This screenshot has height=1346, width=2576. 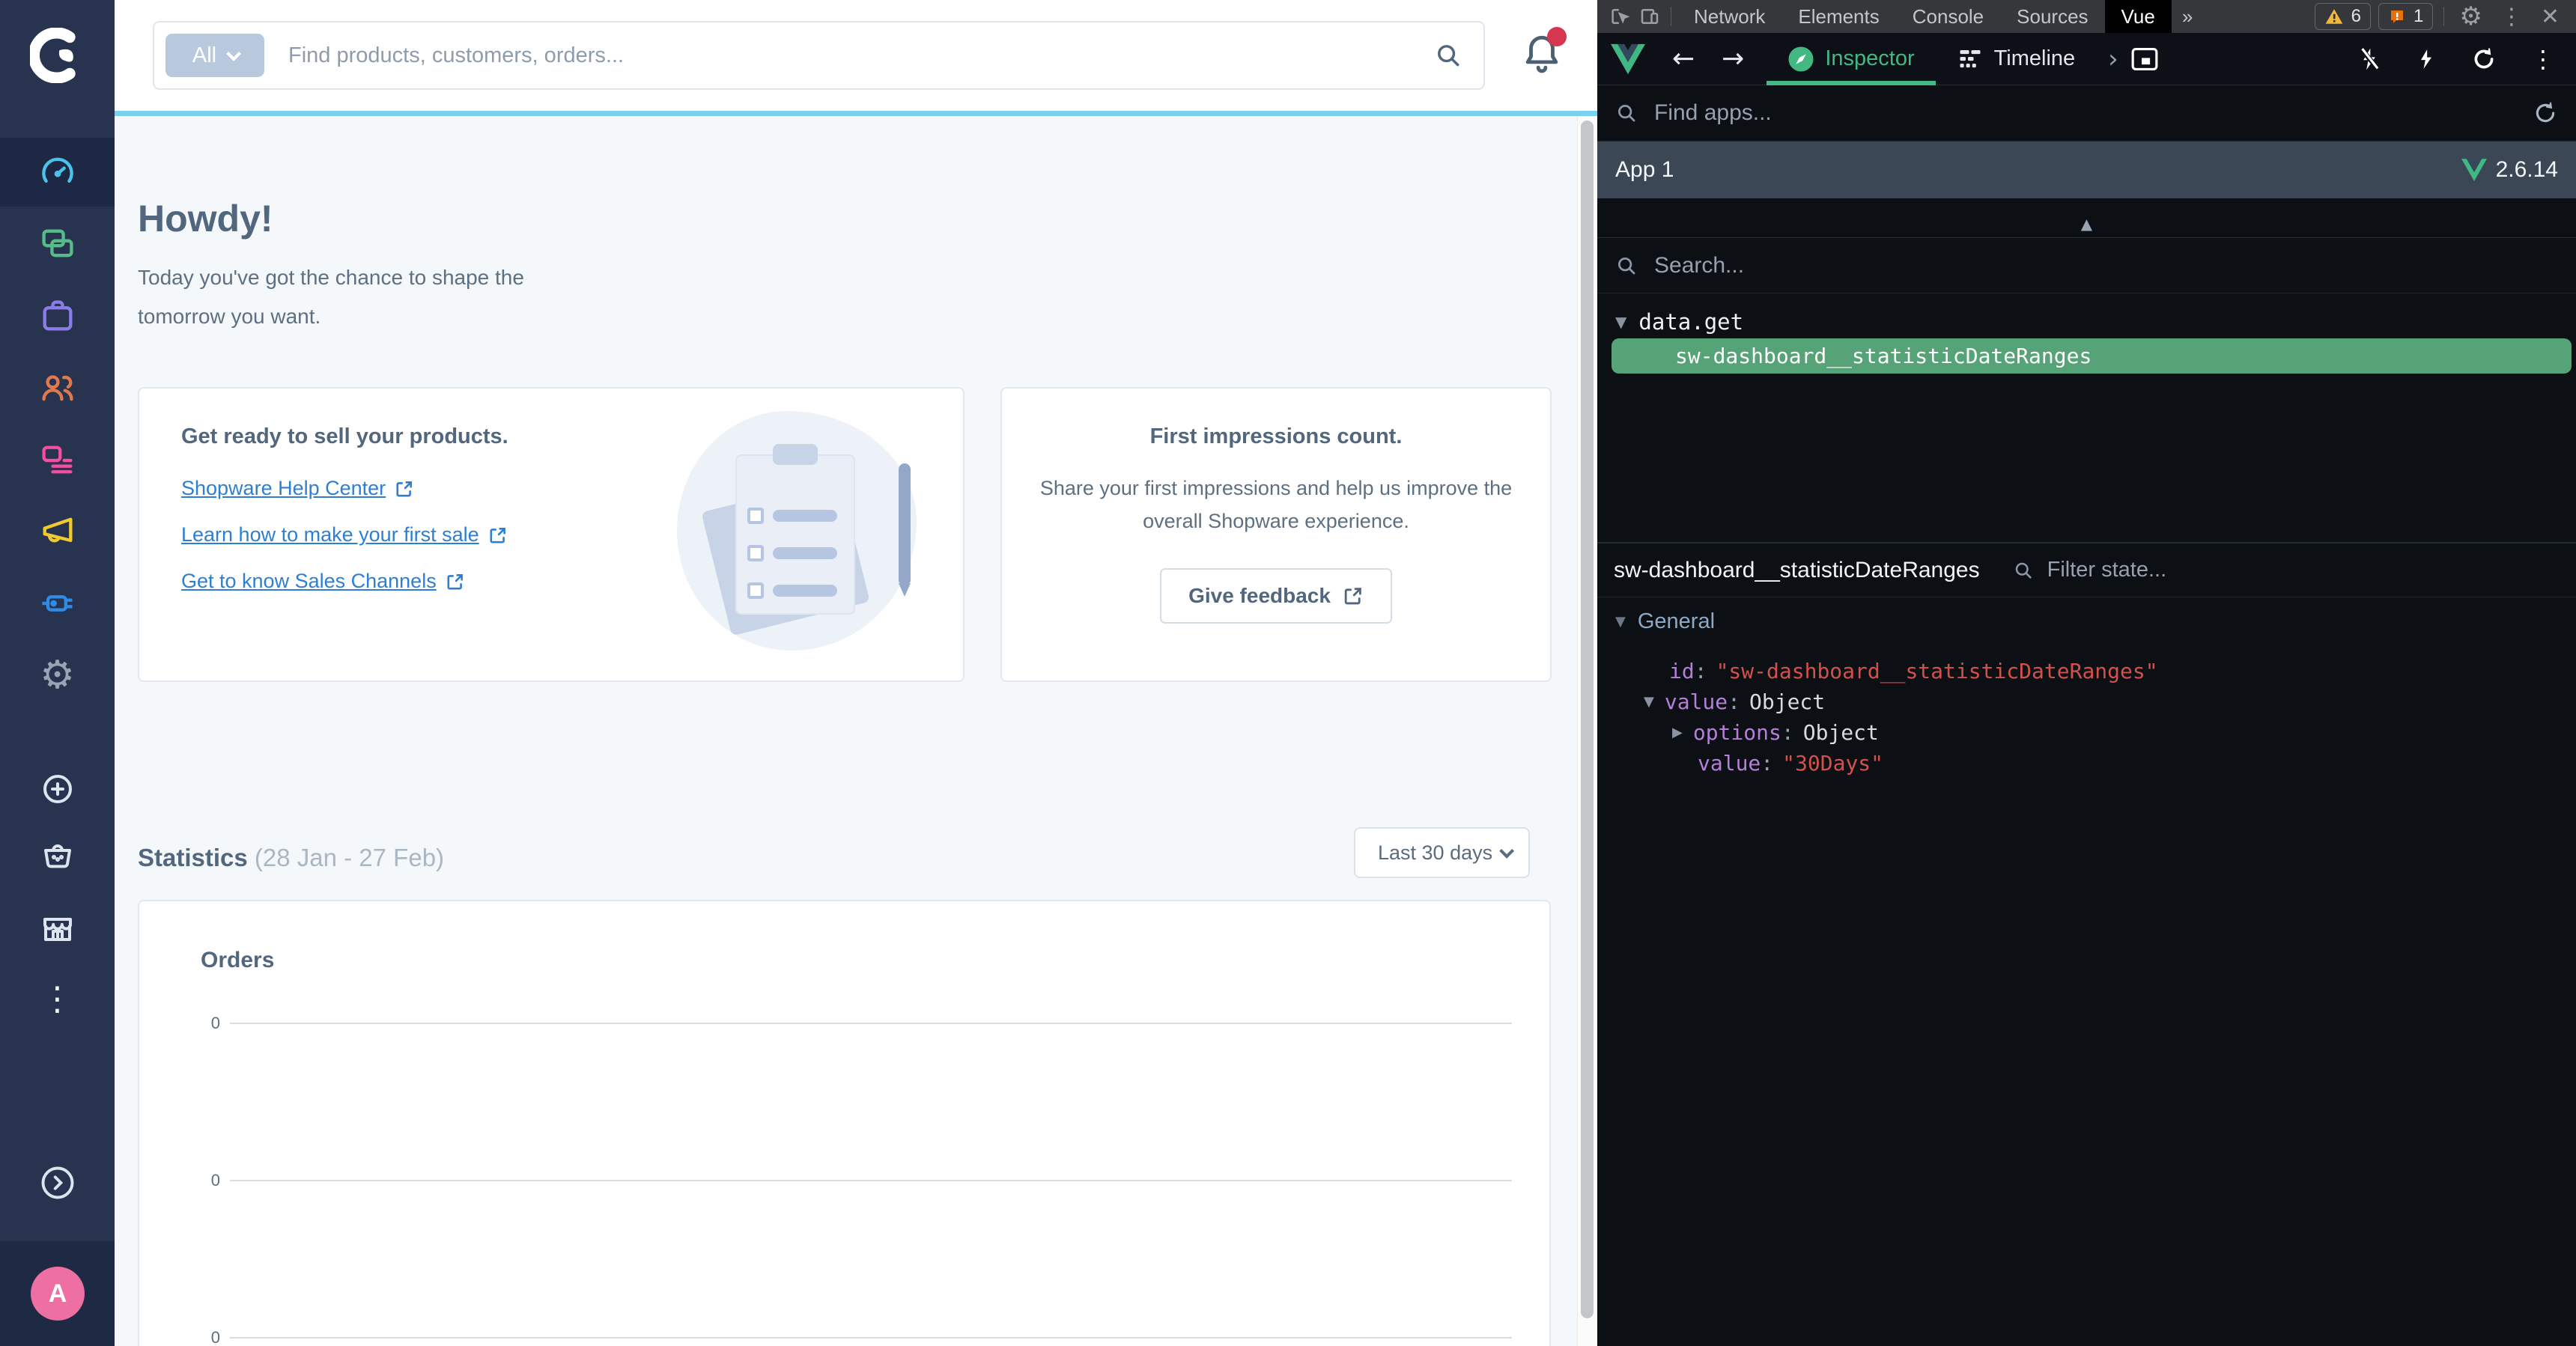 I want to click on warnings-badge: 6, so click(x=2343, y=16).